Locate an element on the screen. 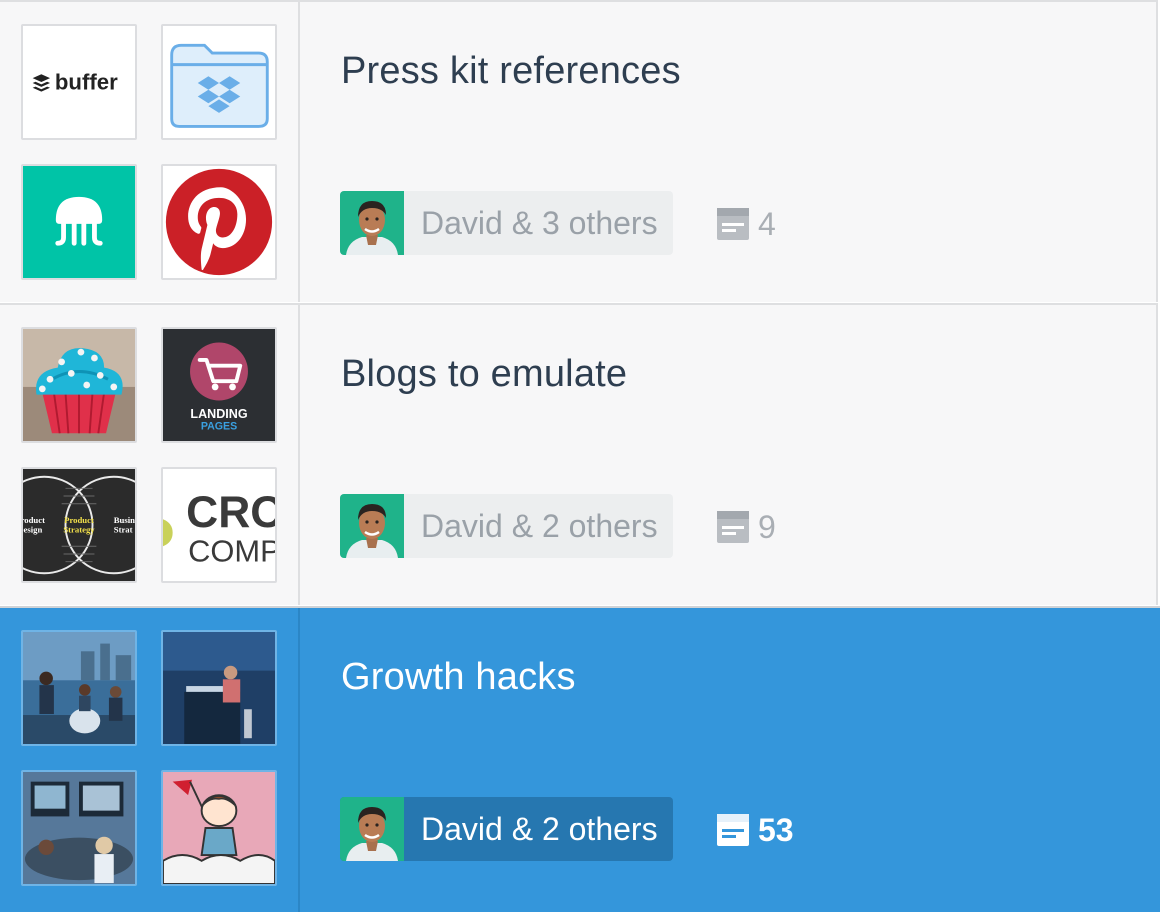 This screenshot has width=1164, height=912. pages-text: PAGES is located at coordinates (219, 426).